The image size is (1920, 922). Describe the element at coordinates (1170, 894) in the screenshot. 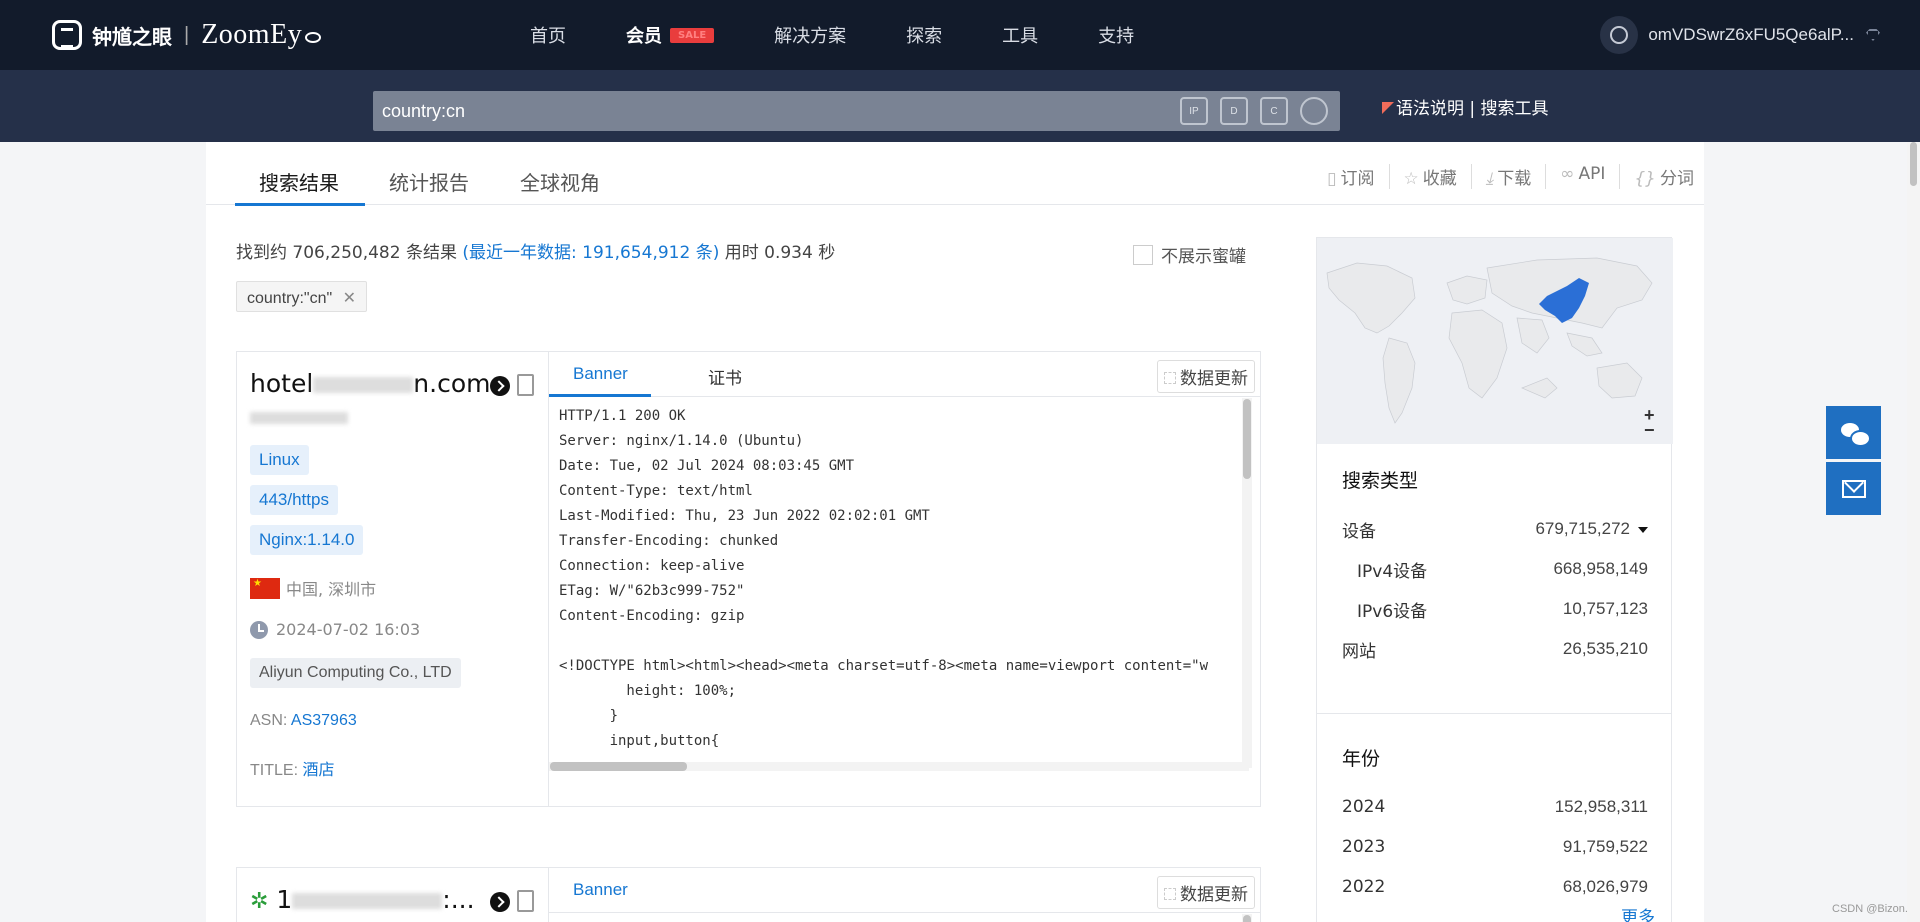

I see `refresh-icon` at that location.